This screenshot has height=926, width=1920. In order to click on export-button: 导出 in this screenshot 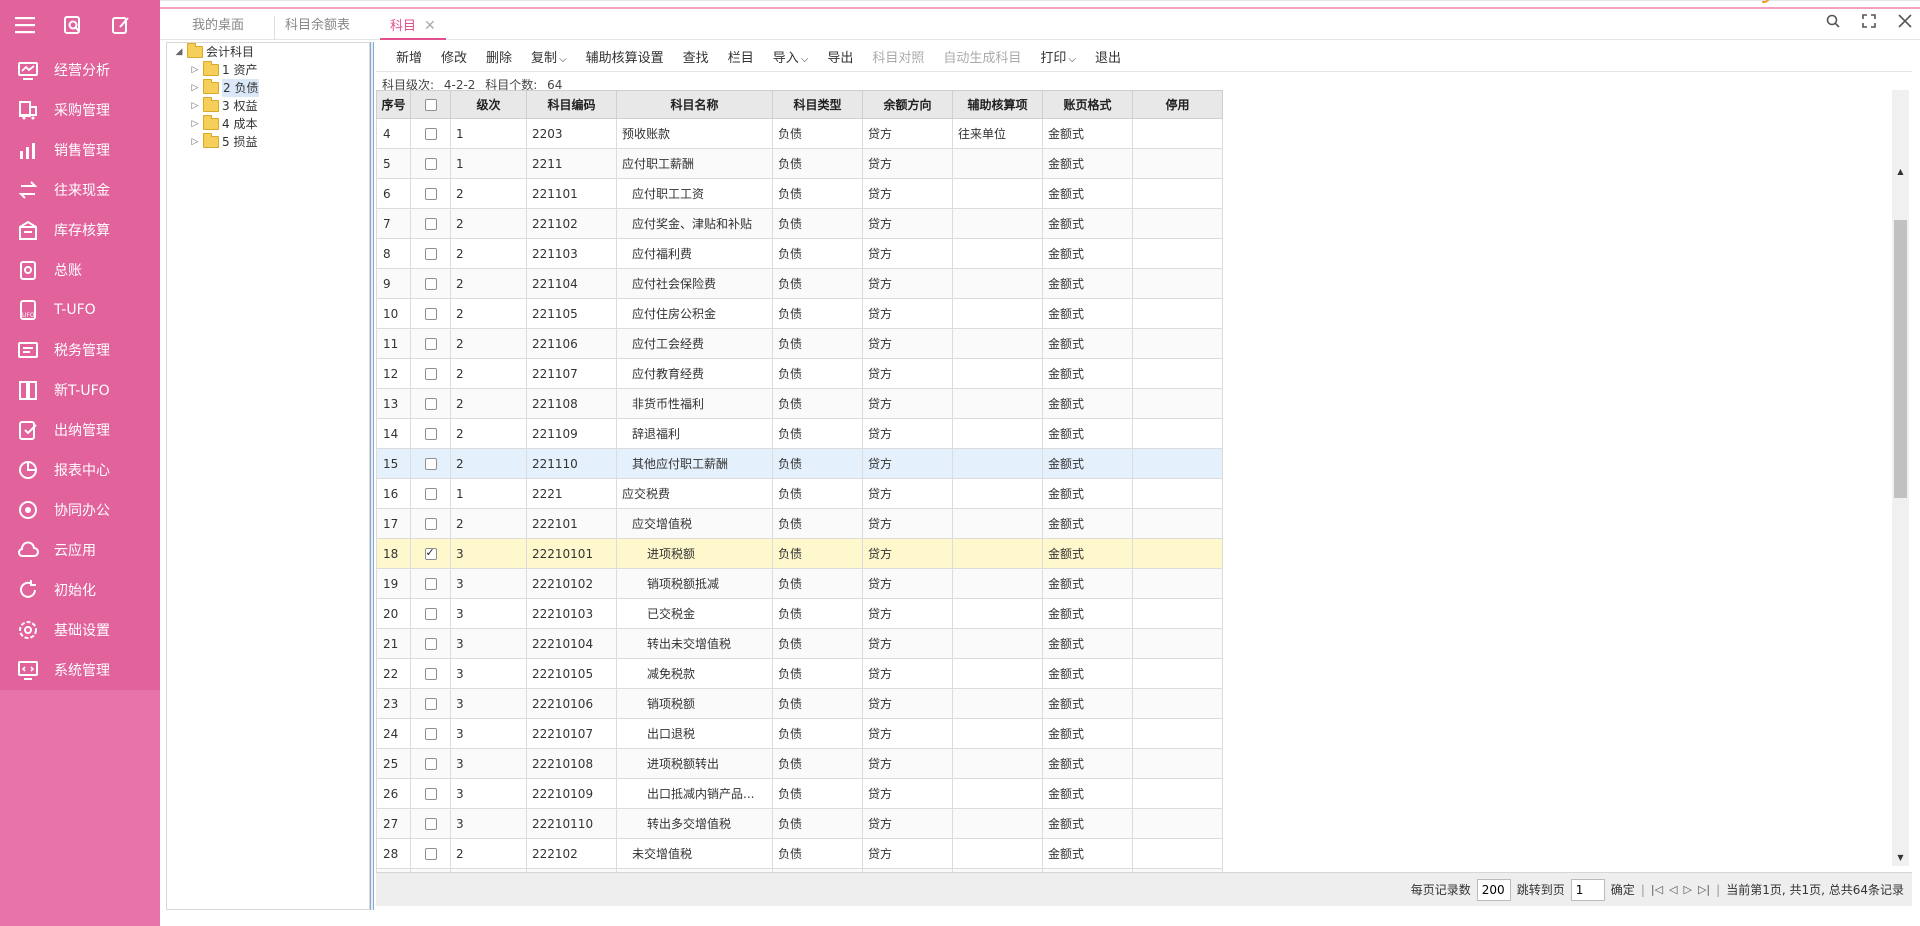, I will do `click(840, 56)`.